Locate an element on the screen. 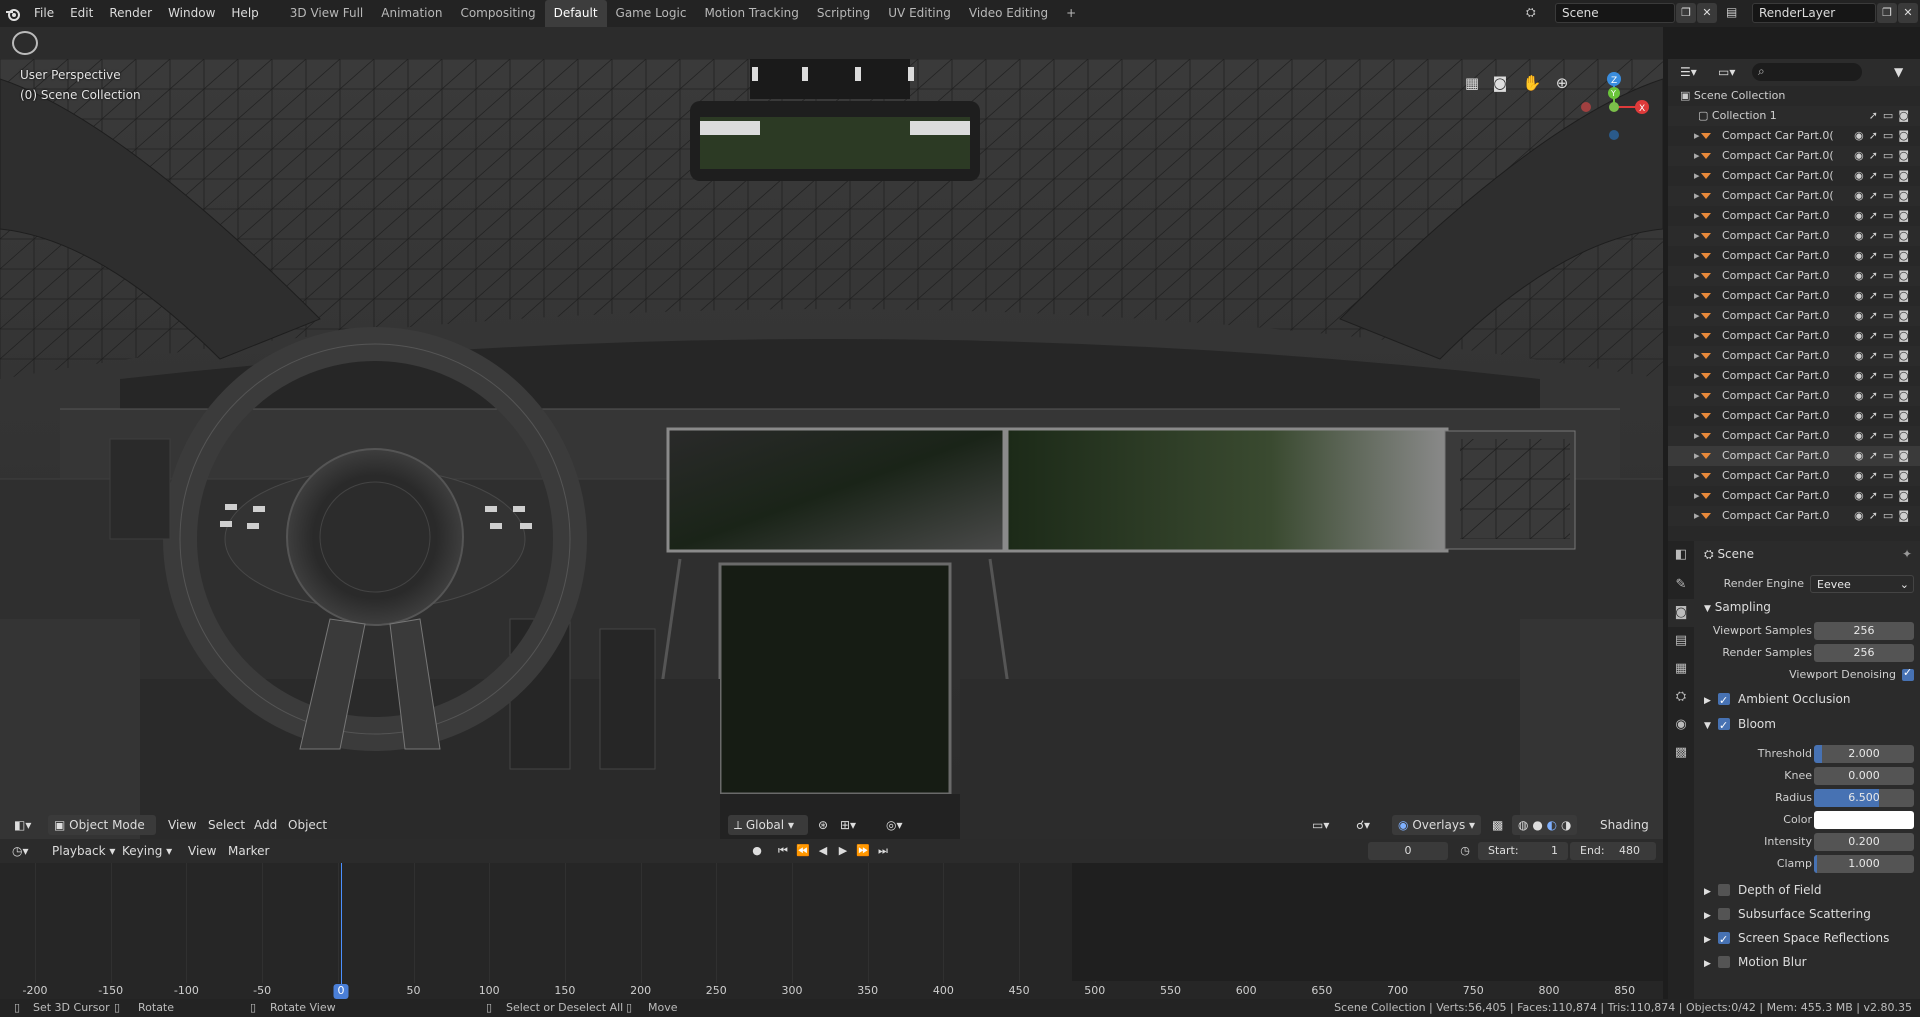 The width and height of the screenshot is (1920, 1017). timeline-menu-marker: Marker is located at coordinates (248, 851).